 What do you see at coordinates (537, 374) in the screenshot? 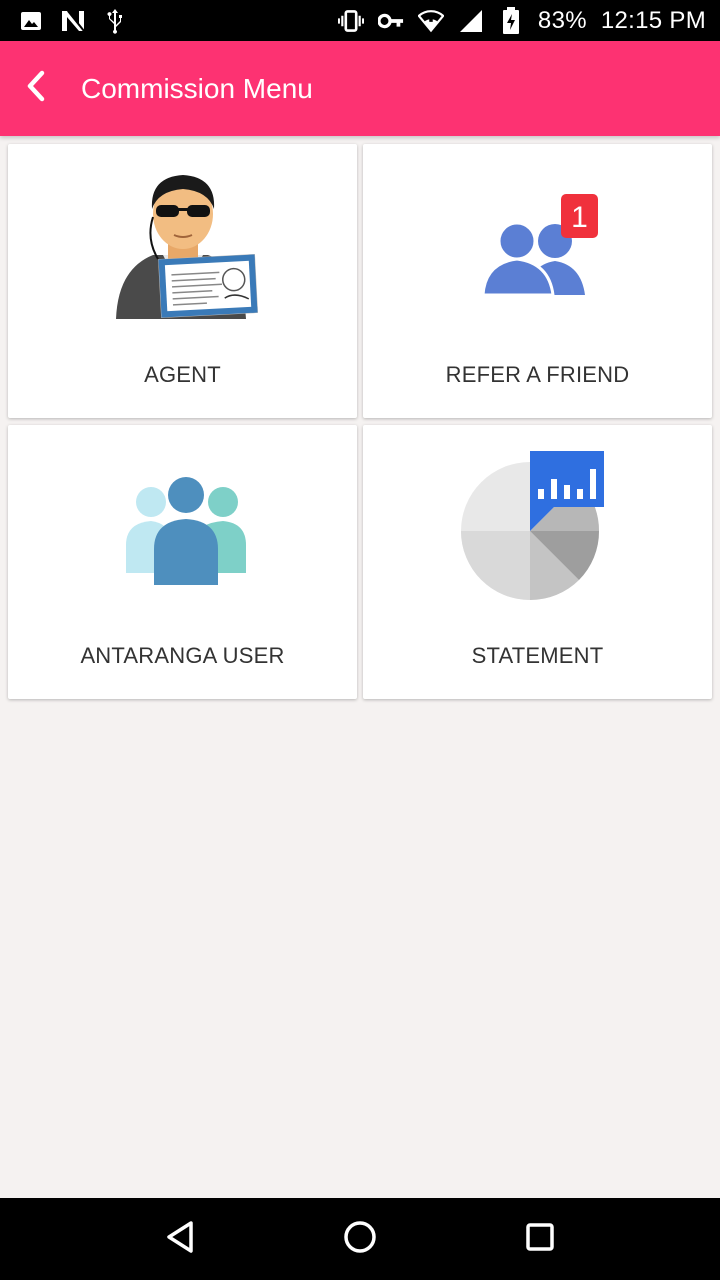
I see `tile-label-refer-a-friend: REFER A FRIEND` at bounding box center [537, 374].